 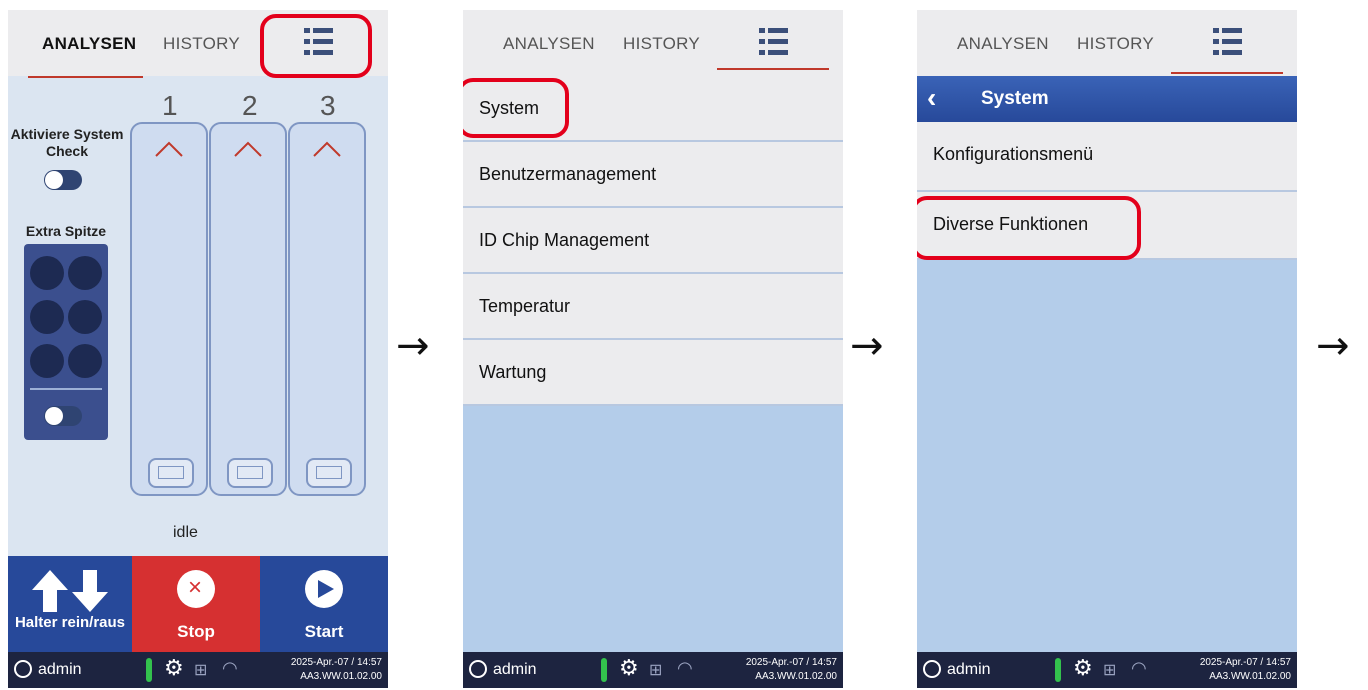 I want to click on menu-item-konfiguration: Konfigurationsmenü, so click(x=1107, y=157).